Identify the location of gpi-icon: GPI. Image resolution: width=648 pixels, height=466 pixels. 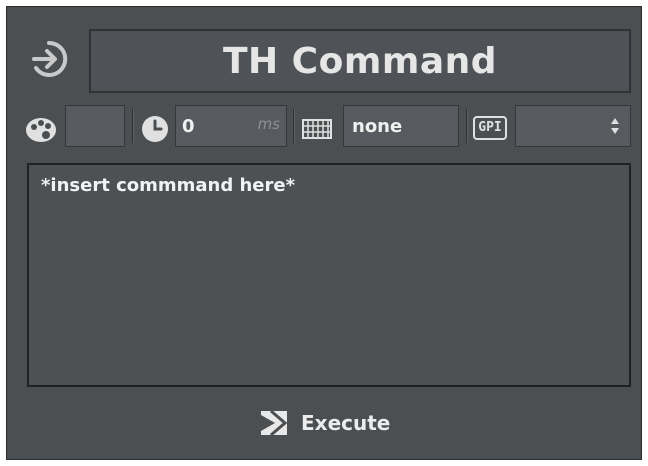
(490, 128).